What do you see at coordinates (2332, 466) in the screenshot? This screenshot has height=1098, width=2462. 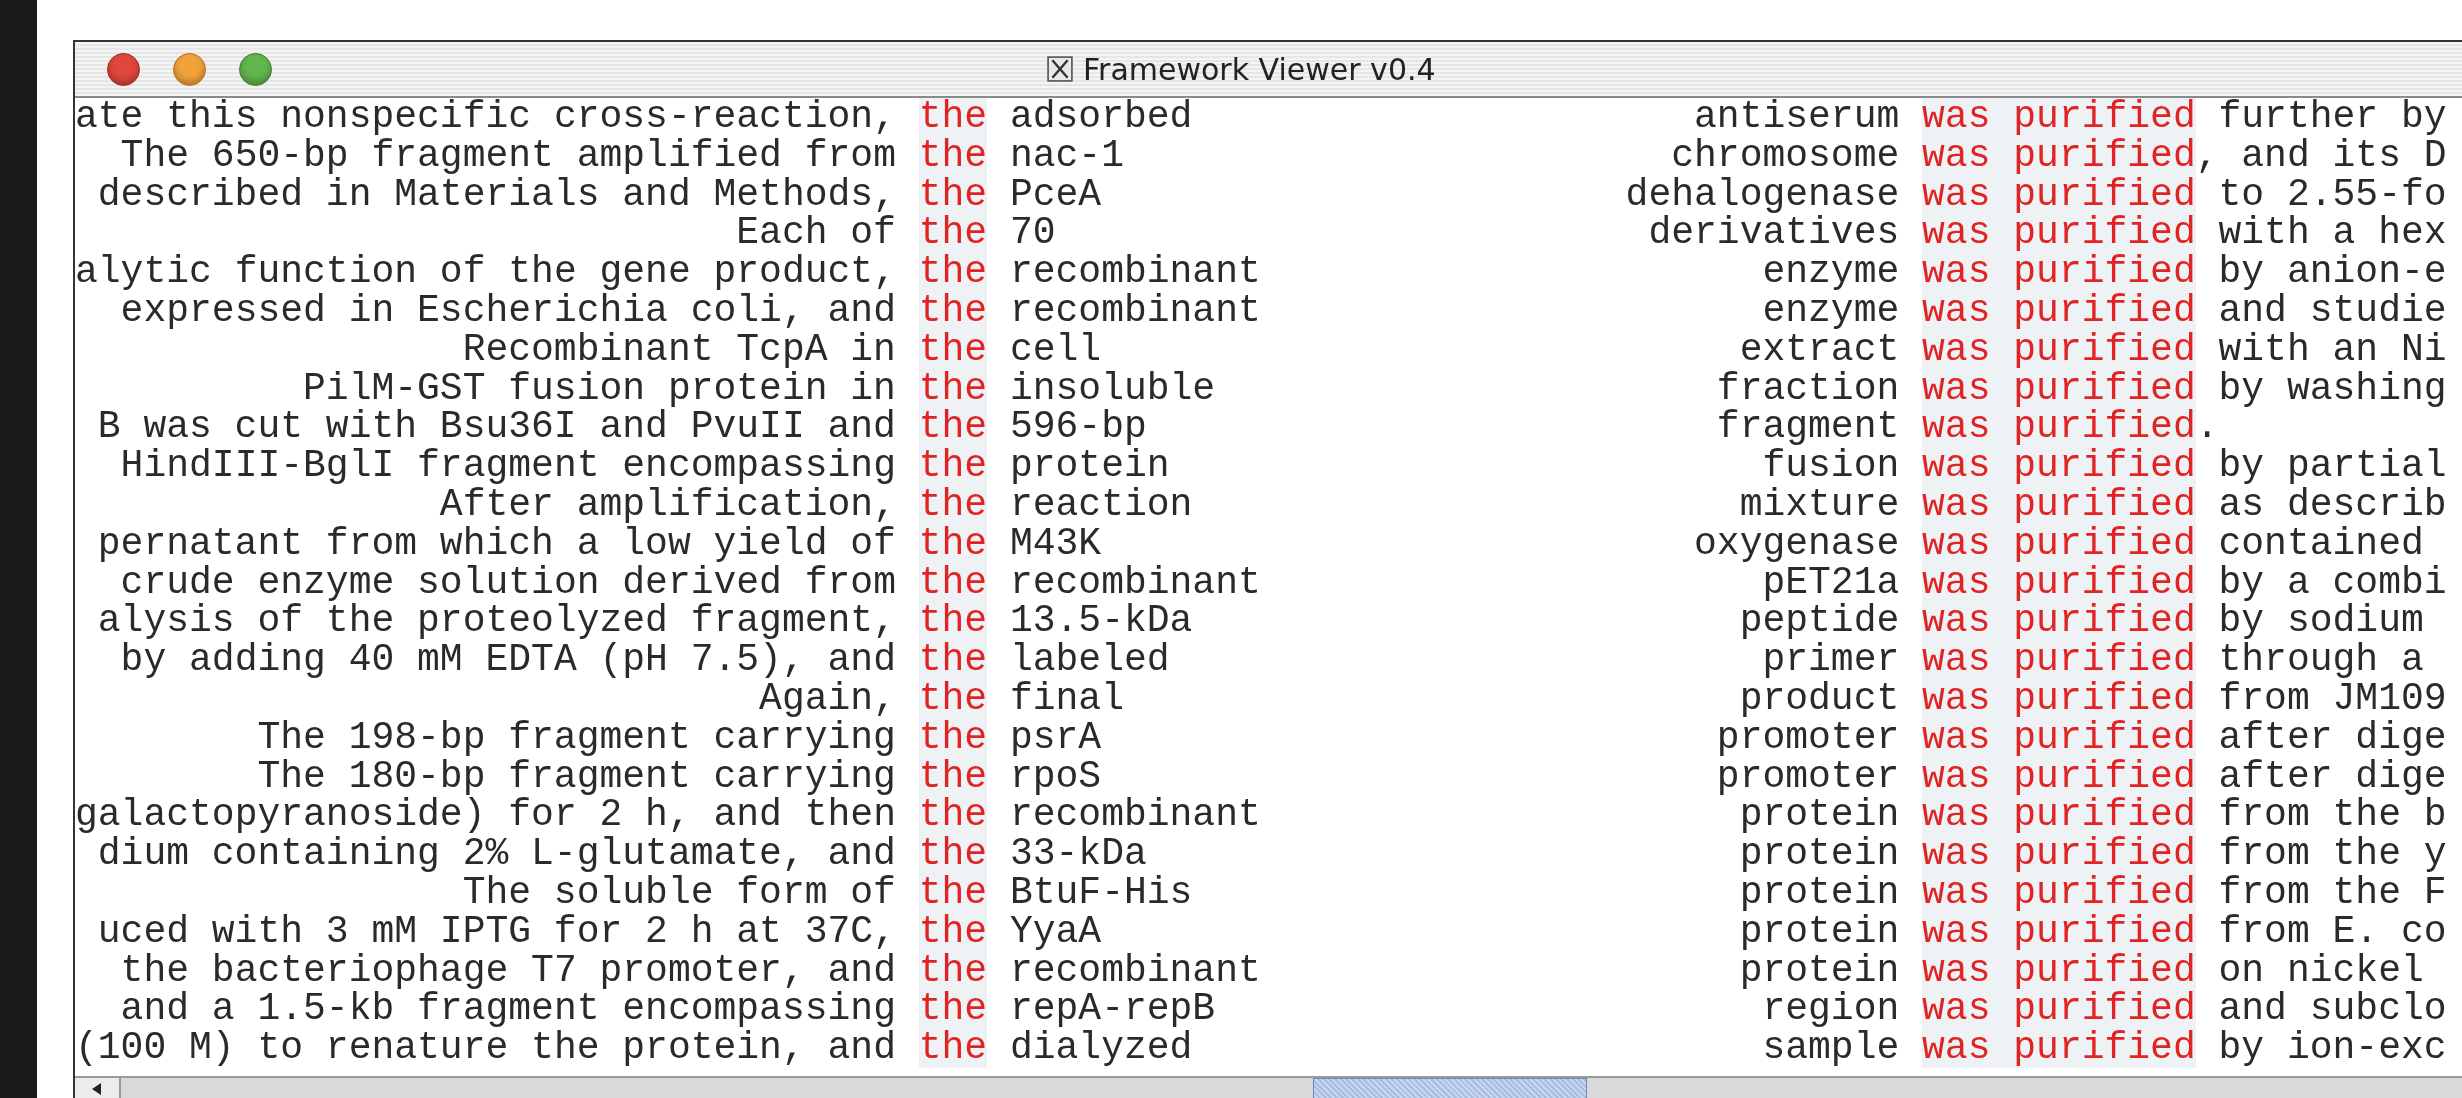 I see `context-text: by partial` at bounding box center [2332, 466].